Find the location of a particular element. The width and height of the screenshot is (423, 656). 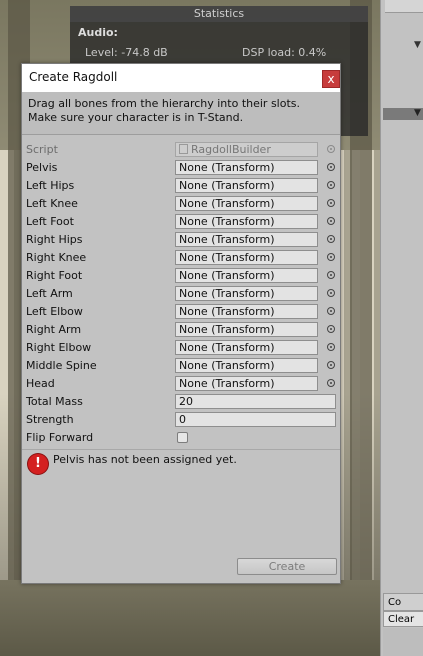

dialog-titlebar: Create Ragdoll x is located at coordinates (181, 78).